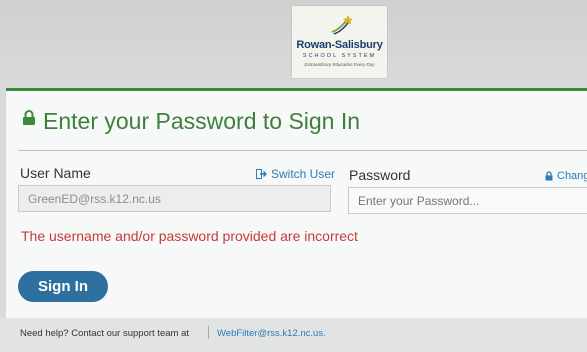  I want to click on switch-user-label: Switch User, so click(303, 174).